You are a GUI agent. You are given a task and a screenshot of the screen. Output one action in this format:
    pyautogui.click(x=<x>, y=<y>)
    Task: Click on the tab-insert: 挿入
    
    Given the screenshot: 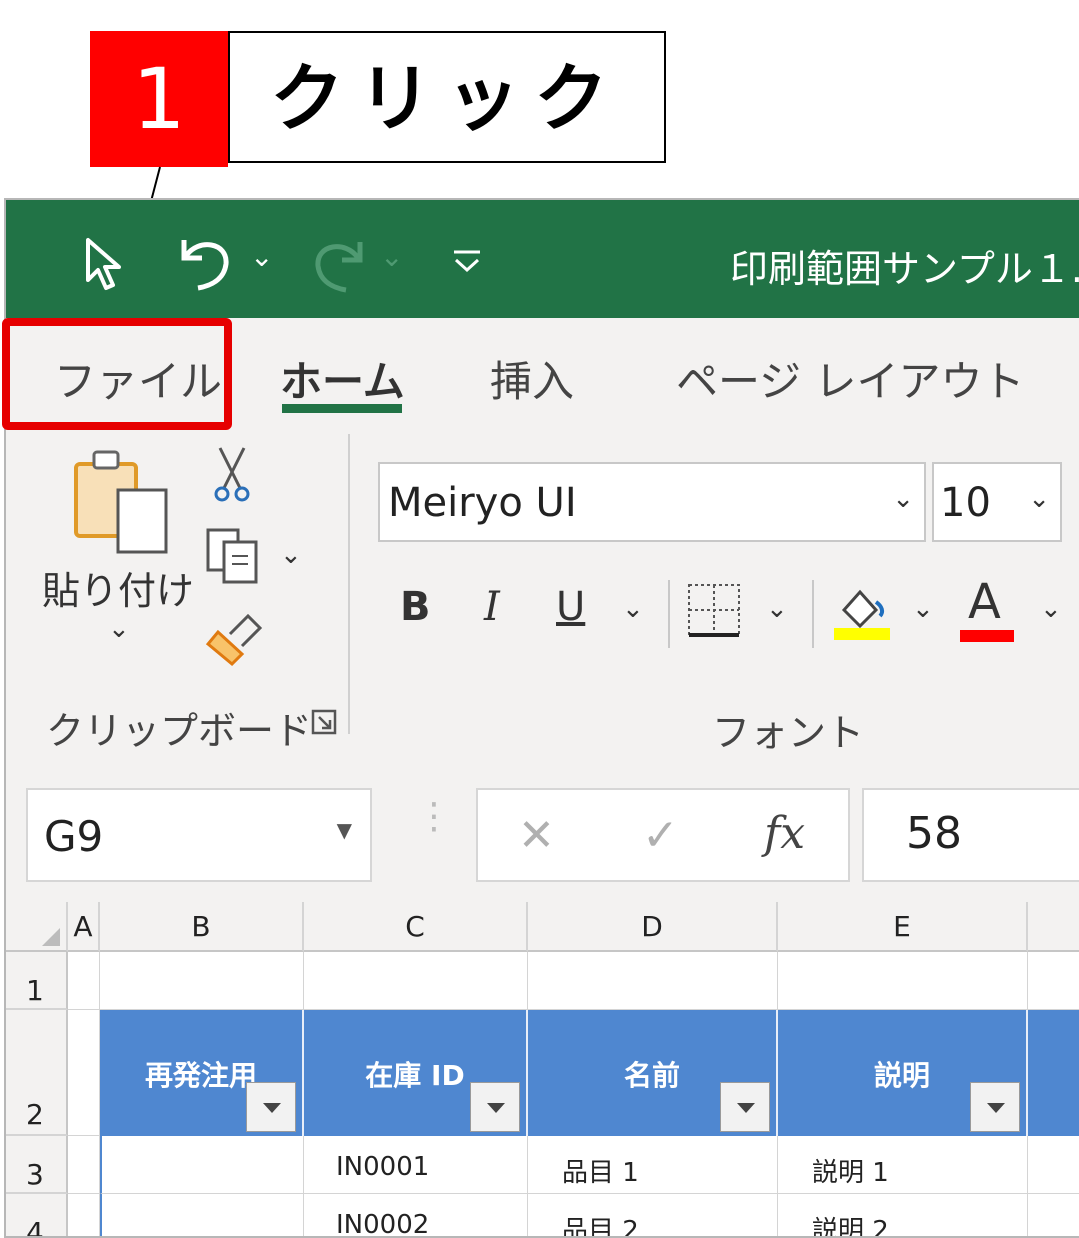 What is the action you would take?
    pyautogui.click(x=532, y=378)
    